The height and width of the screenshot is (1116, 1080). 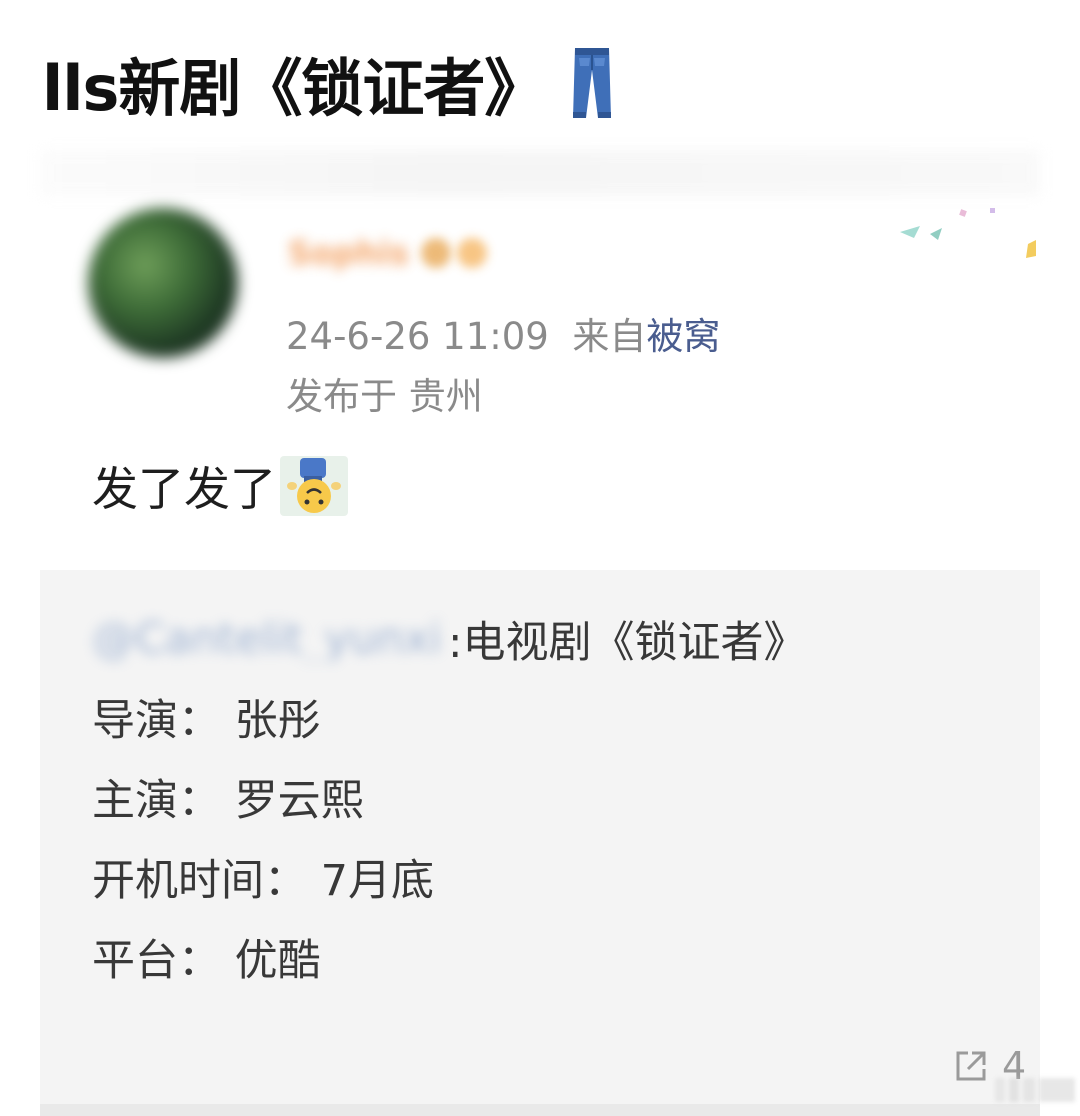 What do you see at coordinates (592, 83) in the screenshot?
I see `jeans-icon` at bounding box center [592, 83].